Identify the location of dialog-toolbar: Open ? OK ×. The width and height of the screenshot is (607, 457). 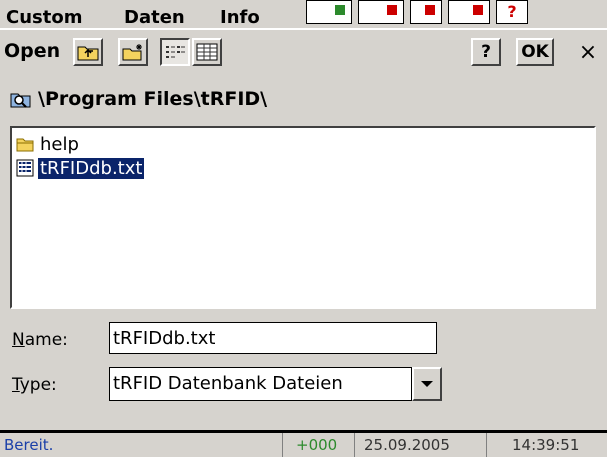
(303, 52).